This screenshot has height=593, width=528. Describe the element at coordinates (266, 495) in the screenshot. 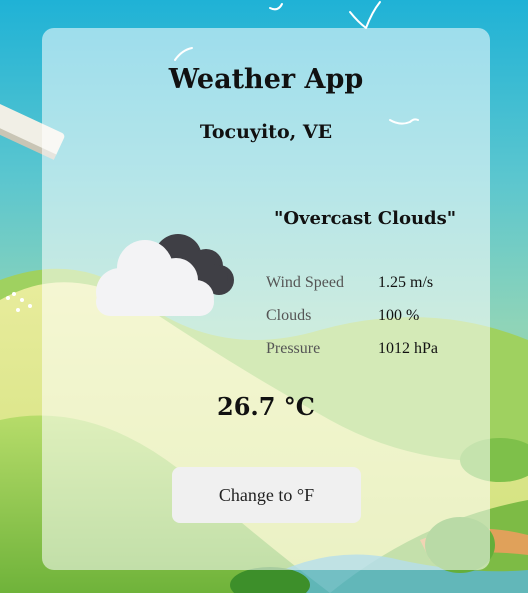

I see `toggle-unit-button: Change to °F` at that location.